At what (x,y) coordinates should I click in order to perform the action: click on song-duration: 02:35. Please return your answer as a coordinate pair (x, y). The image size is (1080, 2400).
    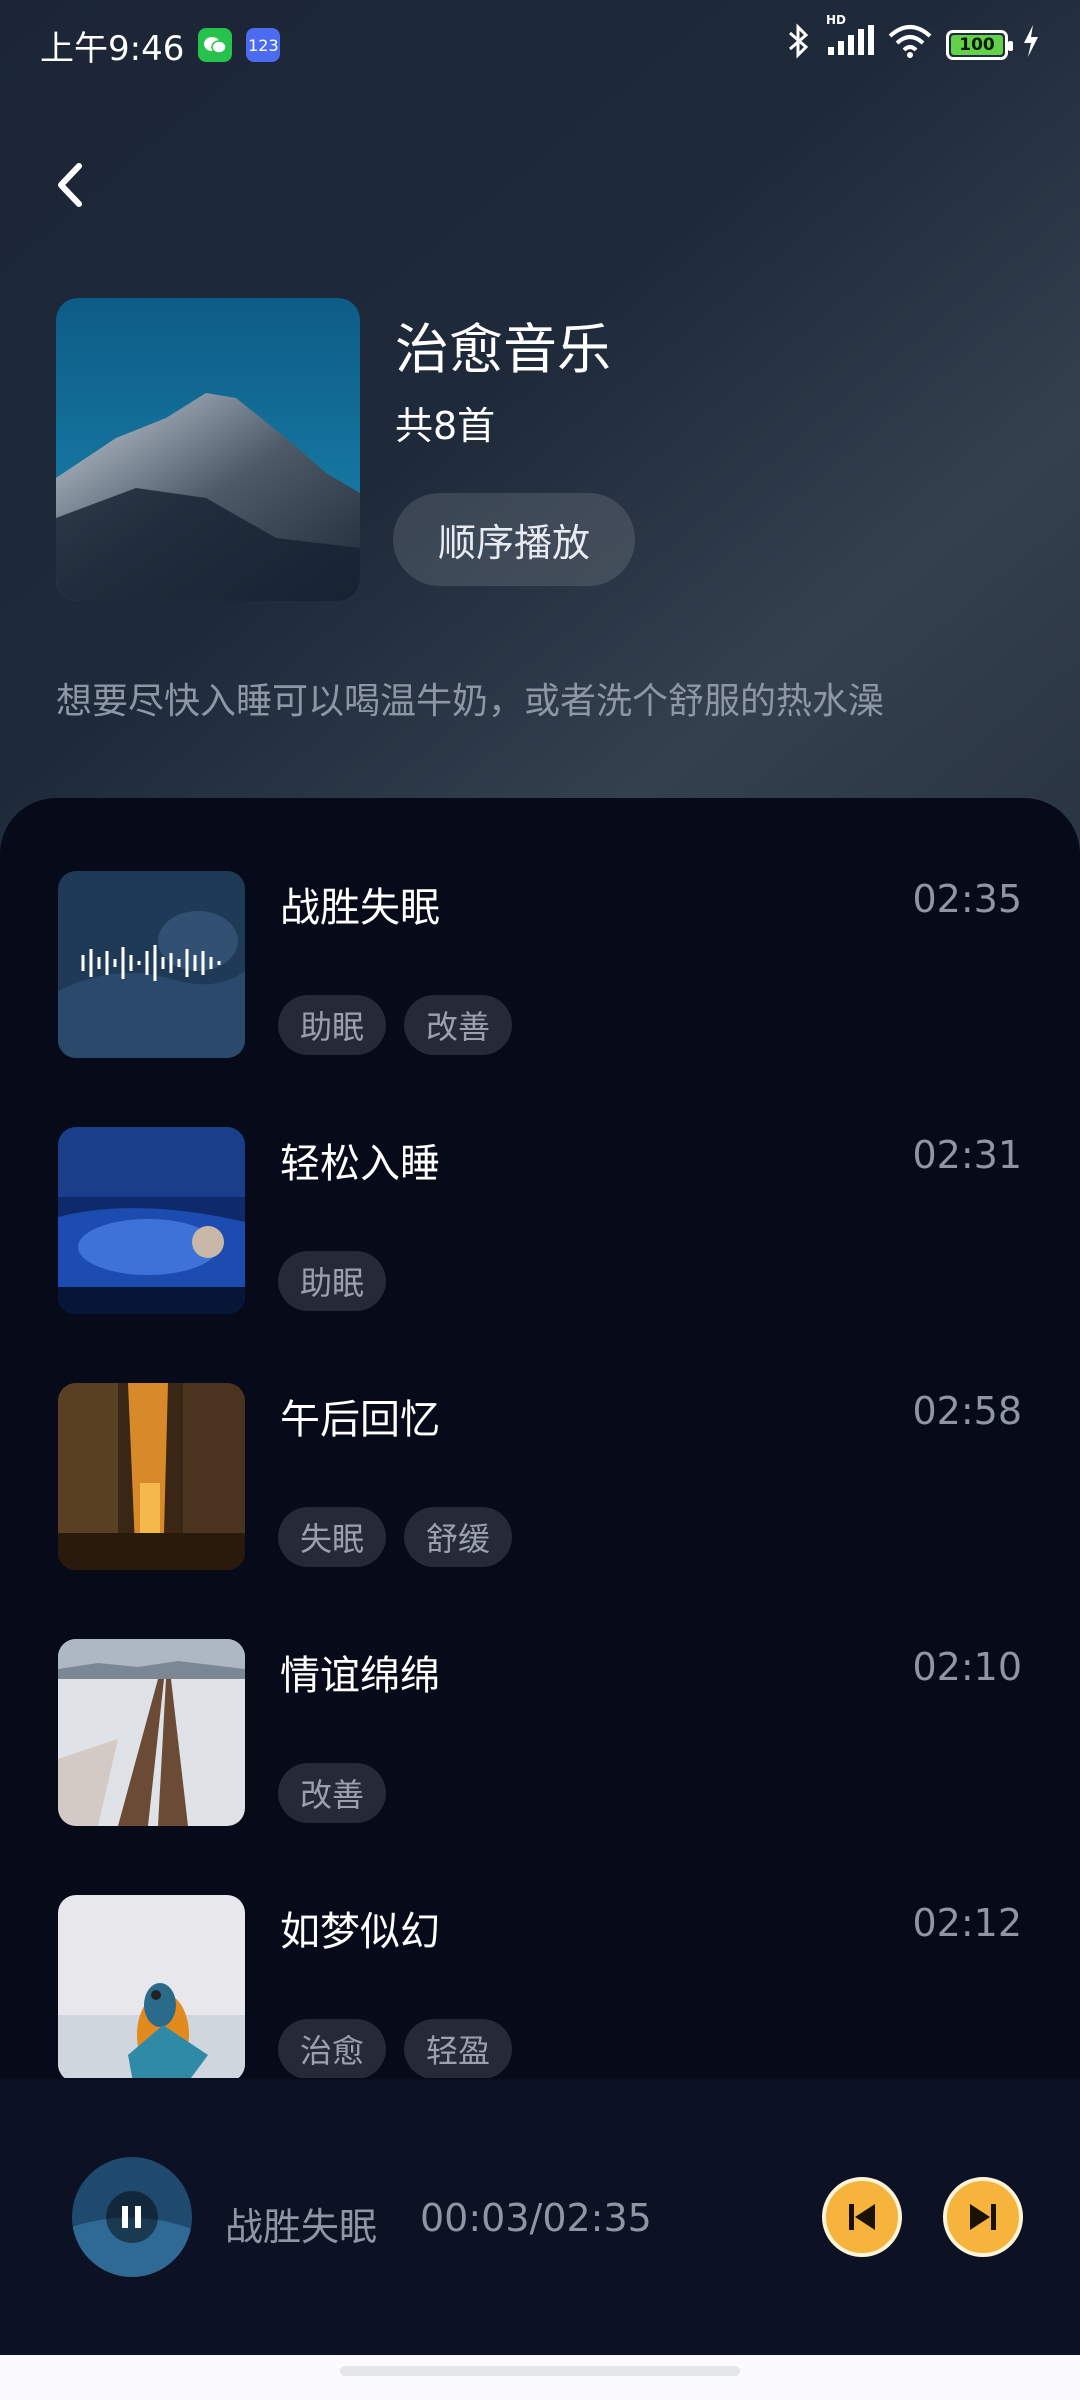
    Looking at the image, I should click on (967, 899).